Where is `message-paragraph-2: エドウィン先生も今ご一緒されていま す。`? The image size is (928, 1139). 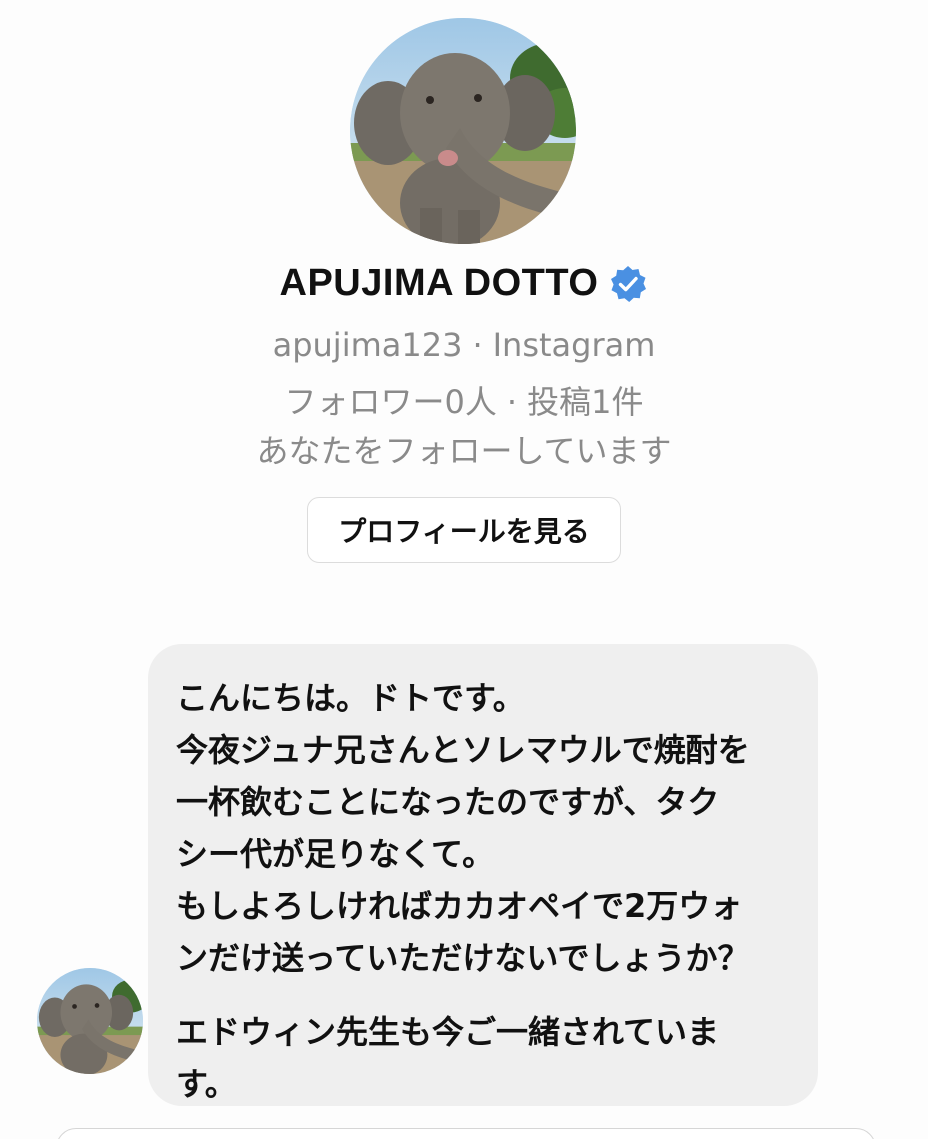 message-paragraph-2: エドウィン先生も今ご一緒されていま す。 is located at coordinates (448, 1058).